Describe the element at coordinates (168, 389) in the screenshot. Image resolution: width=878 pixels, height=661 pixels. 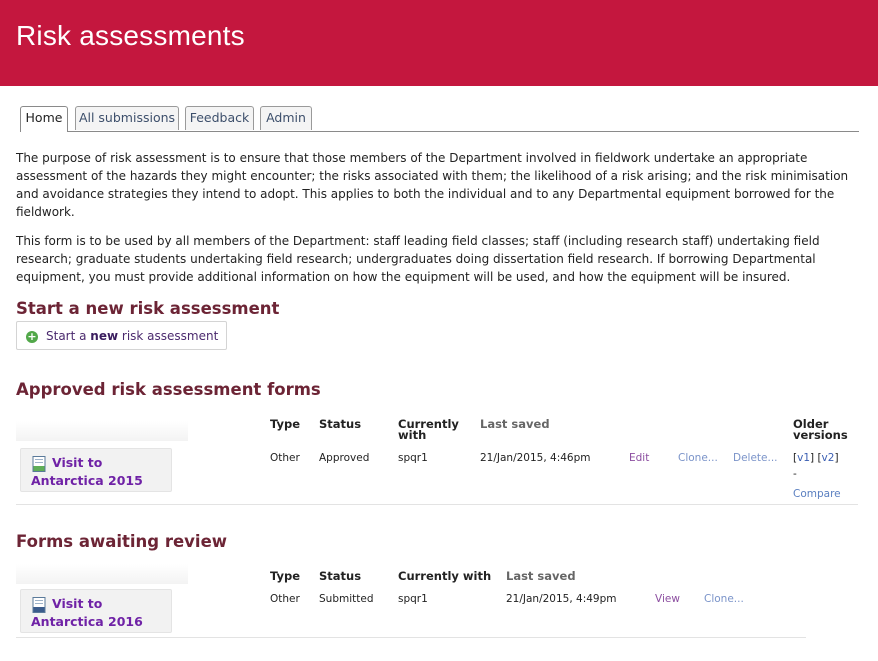
I see `approved-forms-heading: Approved risk assessment forms` at that location.